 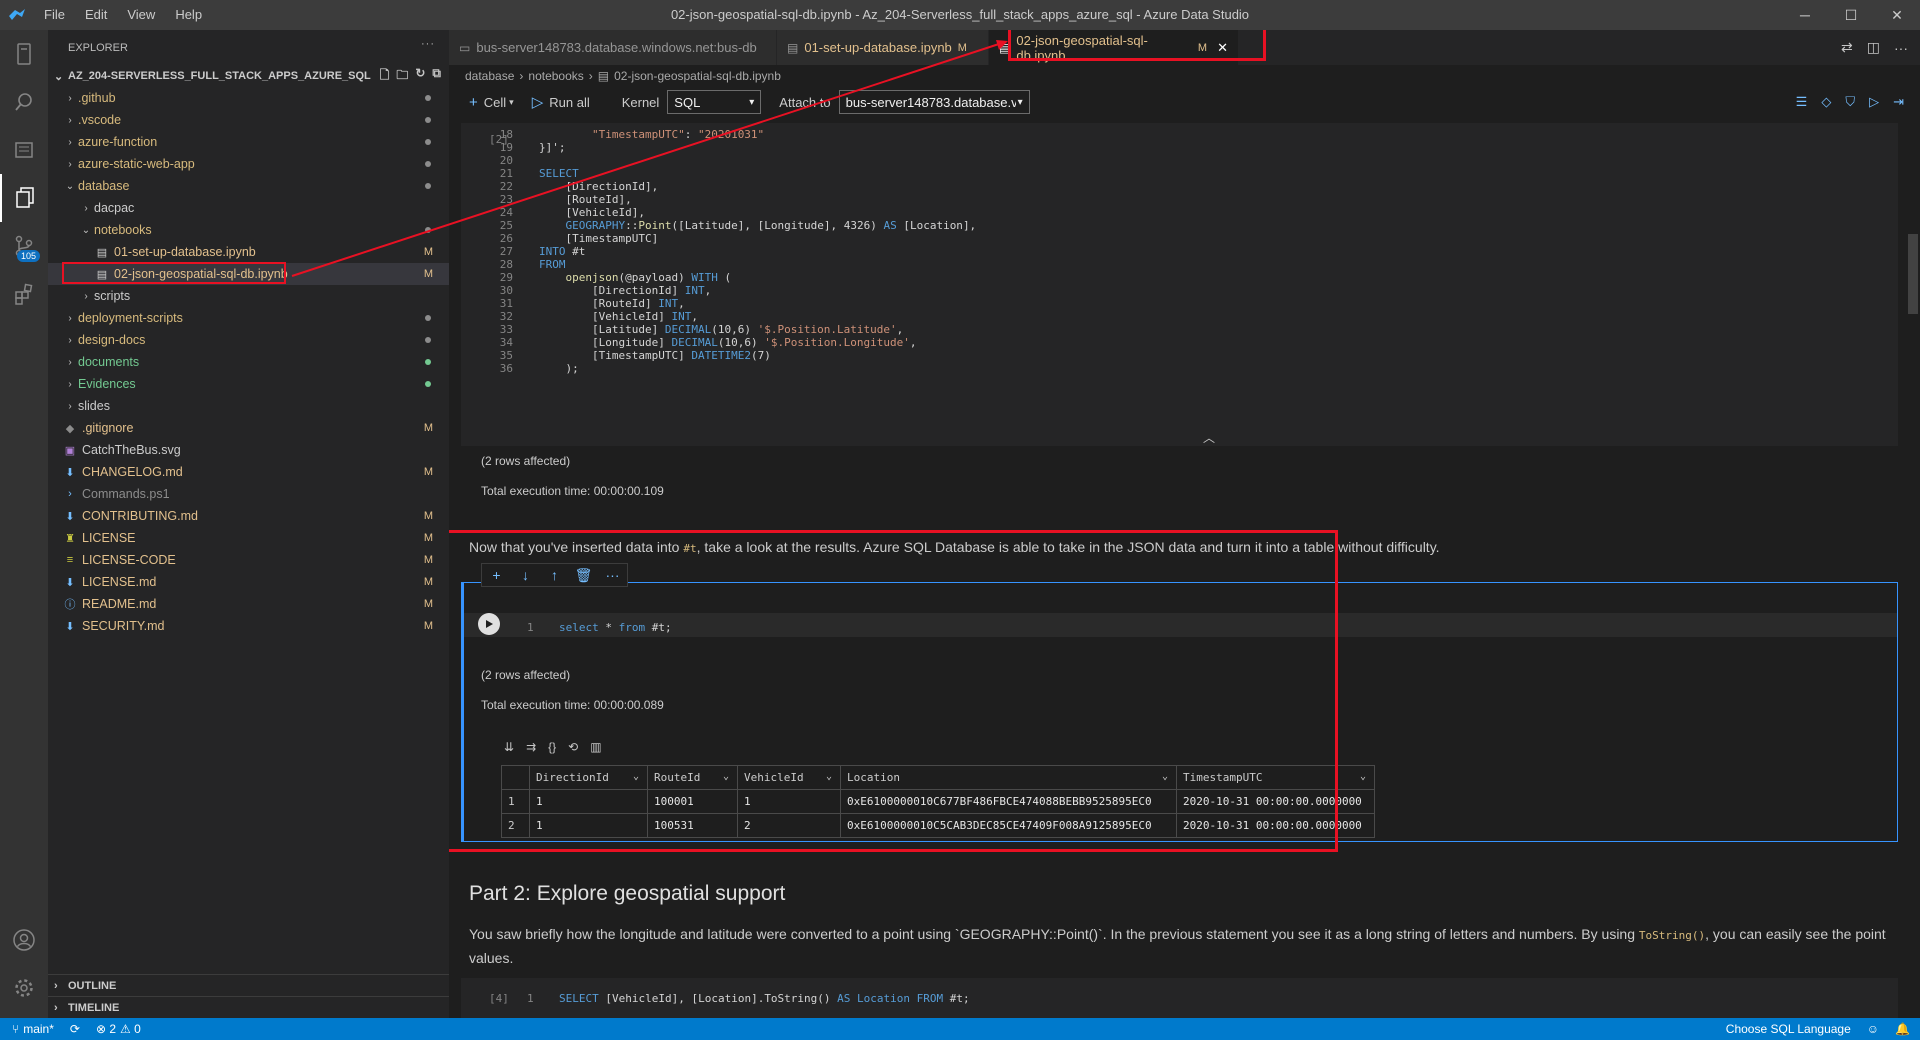 I want to click on split-editor-icon: ◫, so click(x=1873, y=47).